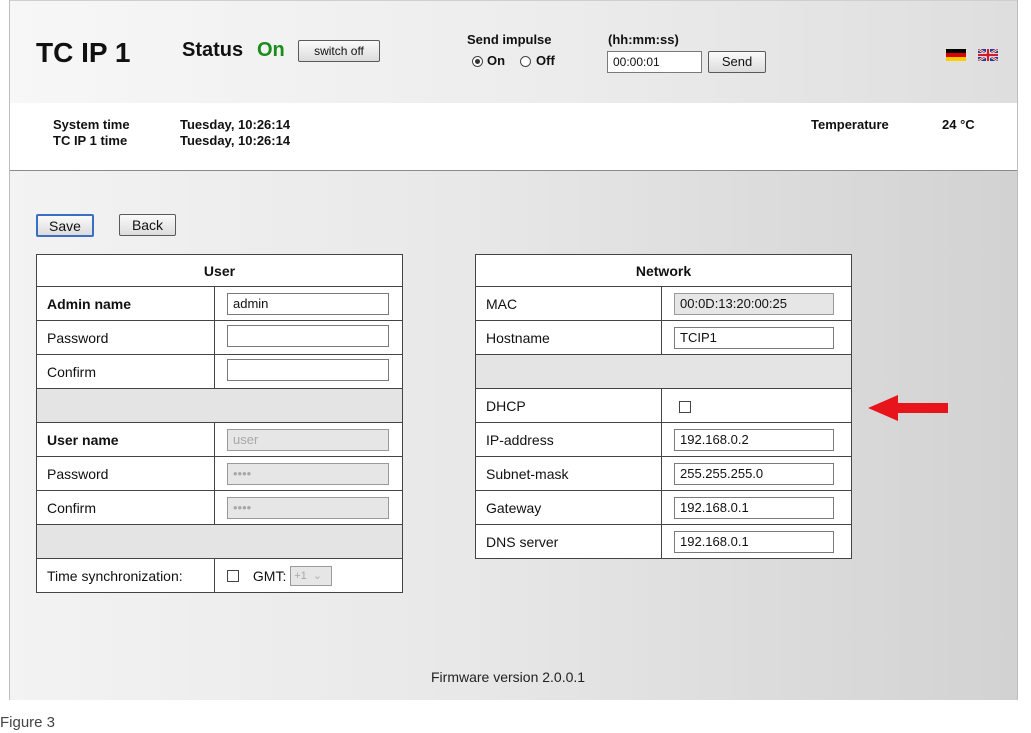 This screenshot has height=733, width=1031. I want to click on user-confirm-input: ••••, so click(308, 507).